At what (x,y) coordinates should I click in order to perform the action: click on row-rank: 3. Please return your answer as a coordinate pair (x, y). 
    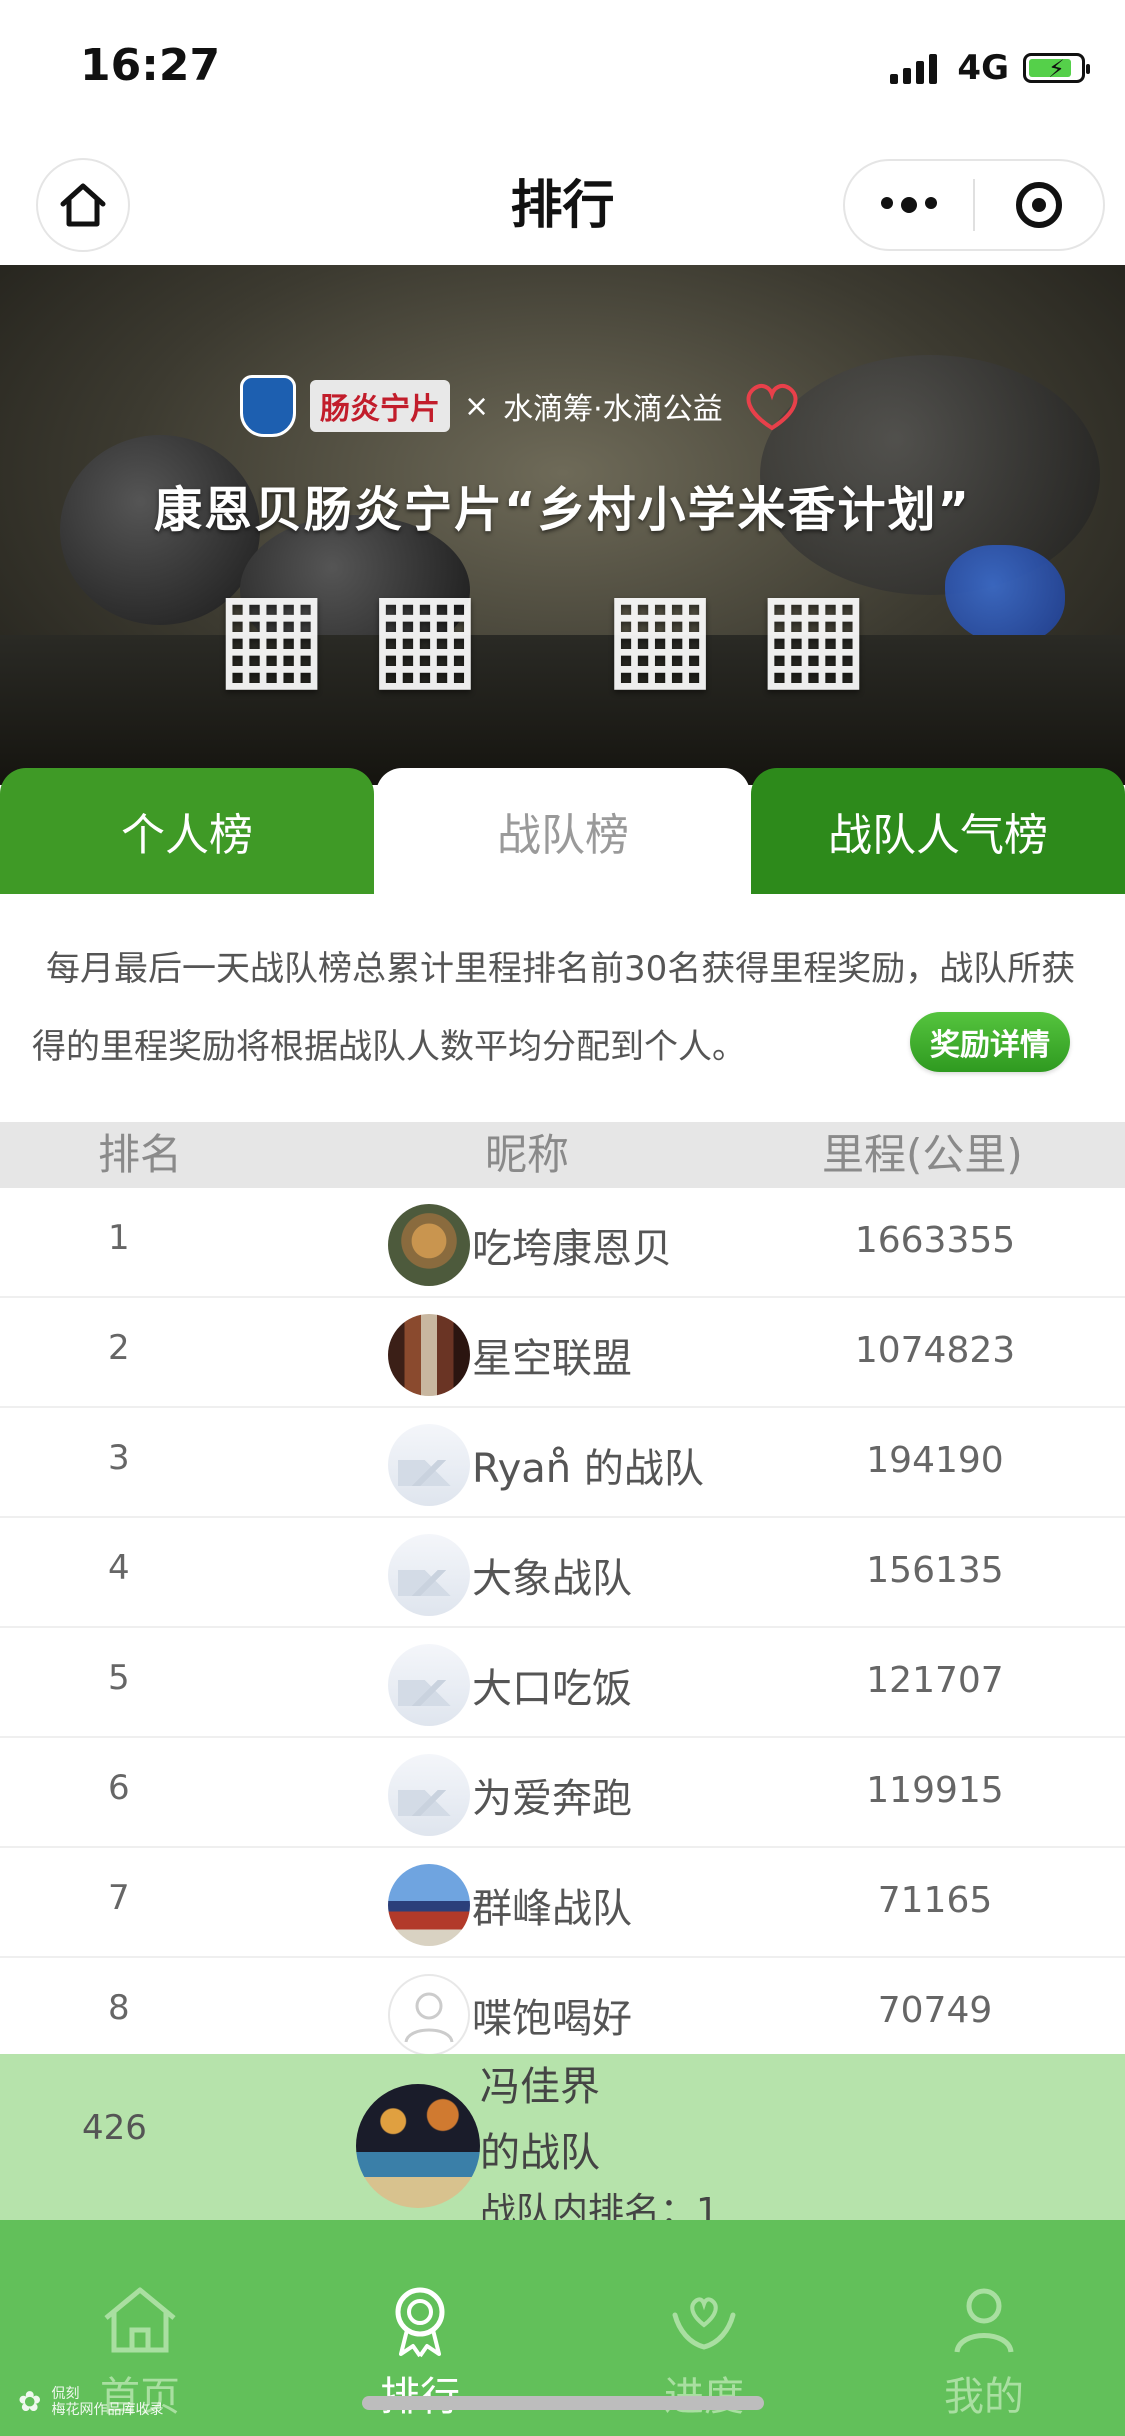
    Looking at the image, I should click on (119, 1458).